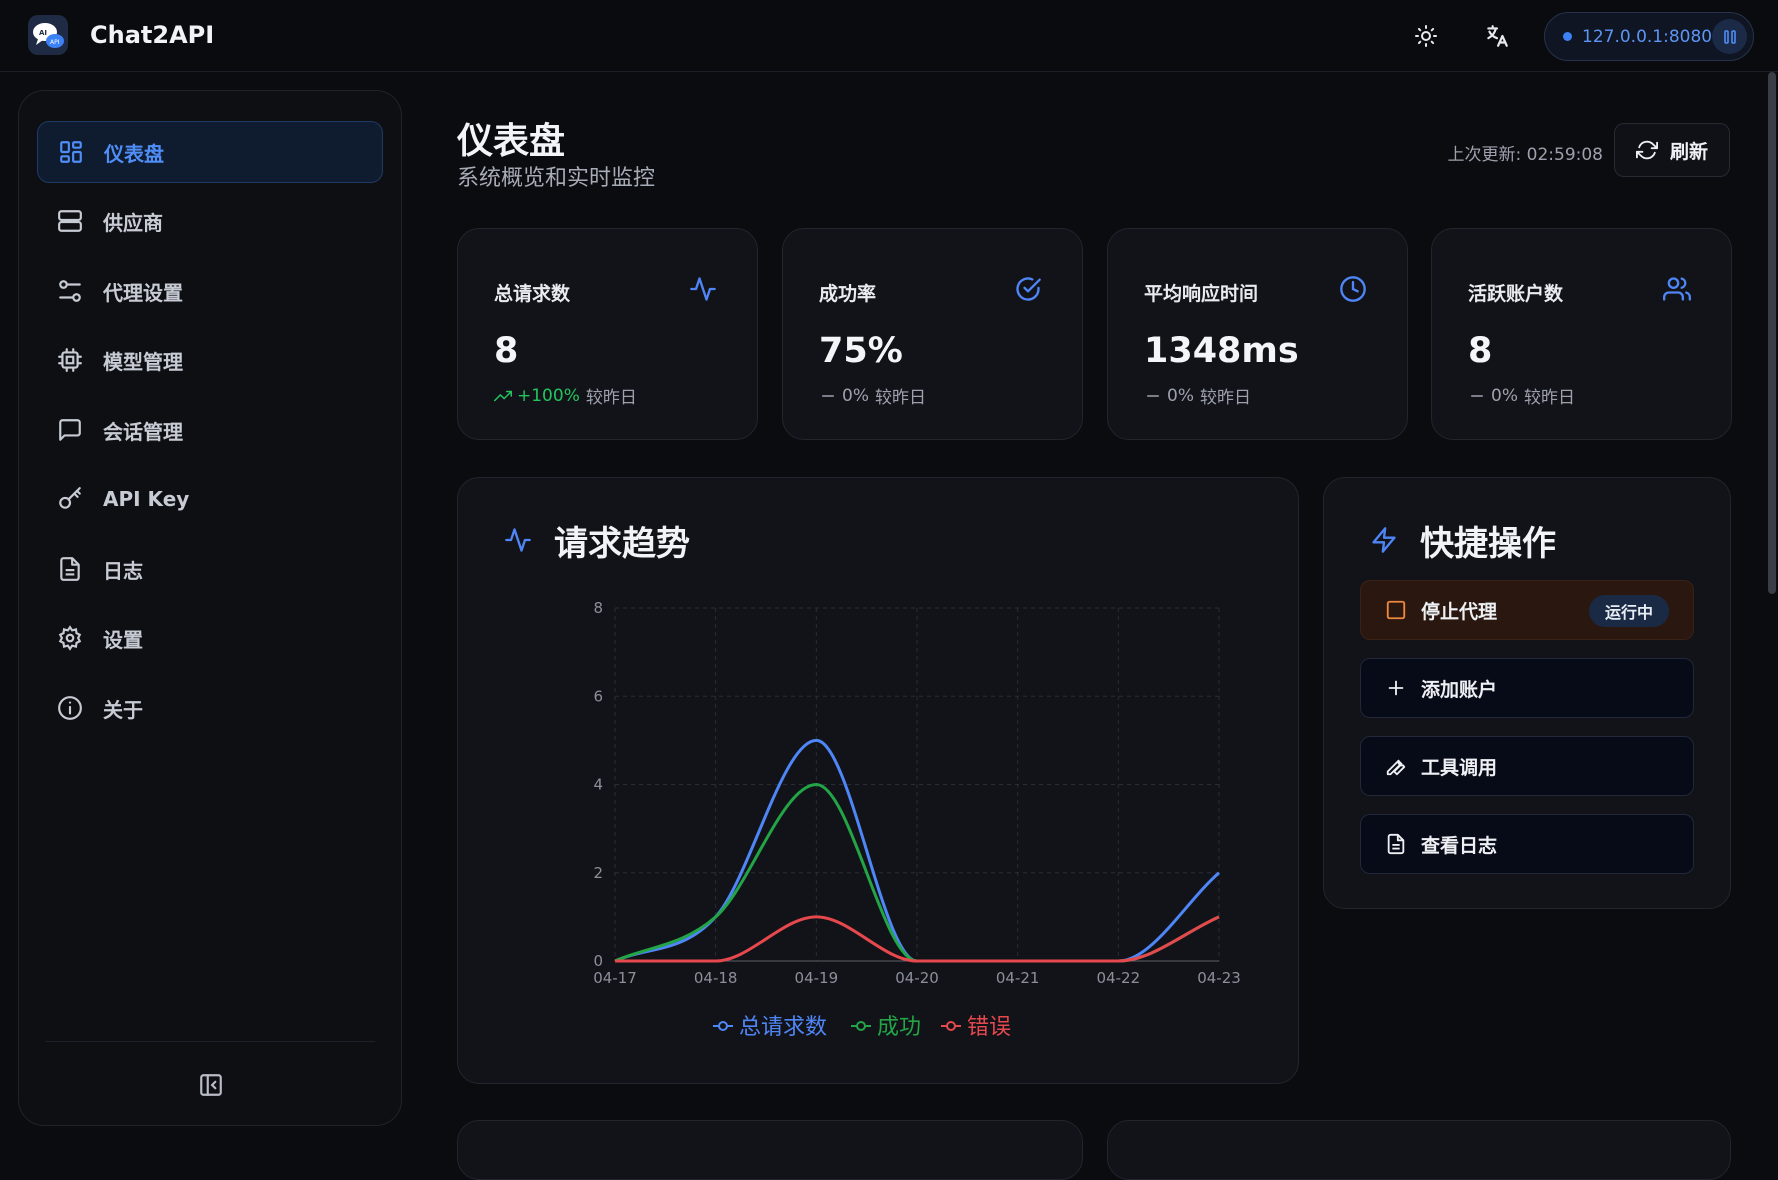 This screenshot has width=1778, height=1180. What do you see at coordinates (989, 1027) in the screenshot?
I see `legend-label: 错误` at bounding box center [989, 1027].